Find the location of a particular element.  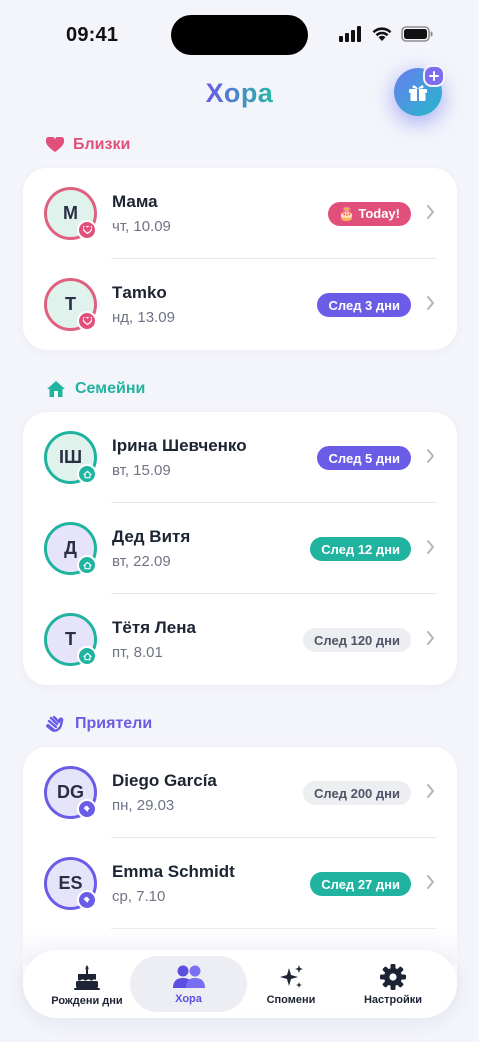

section-label-family: Семейни is located at coordinates (95, 389).